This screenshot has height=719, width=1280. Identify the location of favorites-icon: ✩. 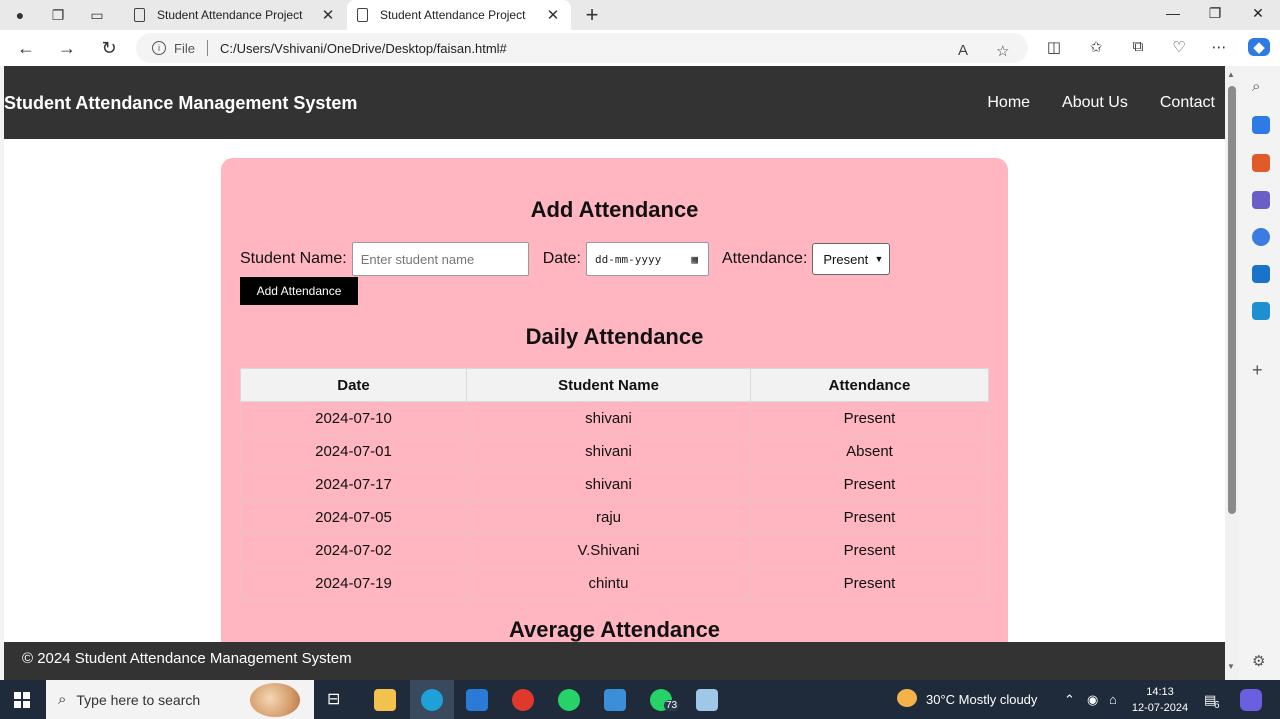
(1096, 47).